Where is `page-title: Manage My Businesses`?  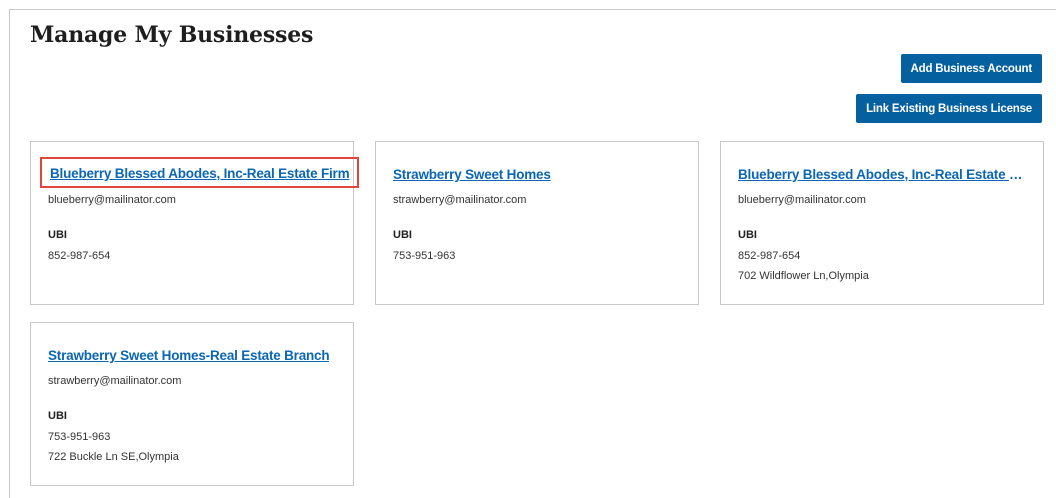
page-title: Manage My Businesses is located at coordinates (172, 35).